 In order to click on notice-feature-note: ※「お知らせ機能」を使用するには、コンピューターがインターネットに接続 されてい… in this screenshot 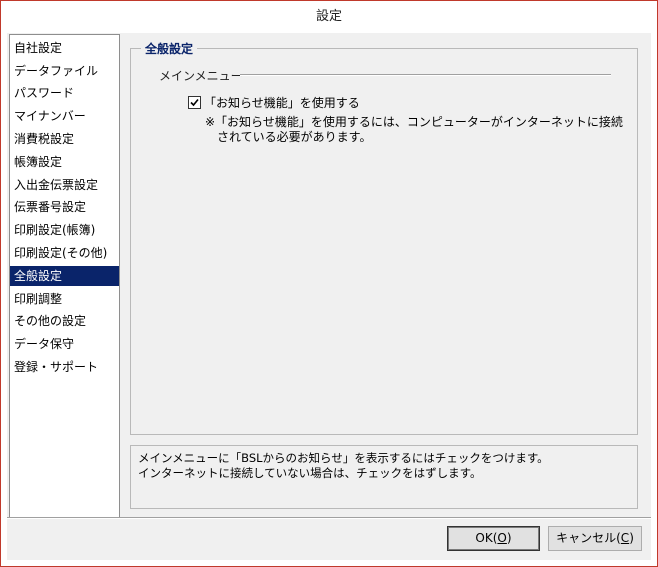, I will do `click(414, 130)`.